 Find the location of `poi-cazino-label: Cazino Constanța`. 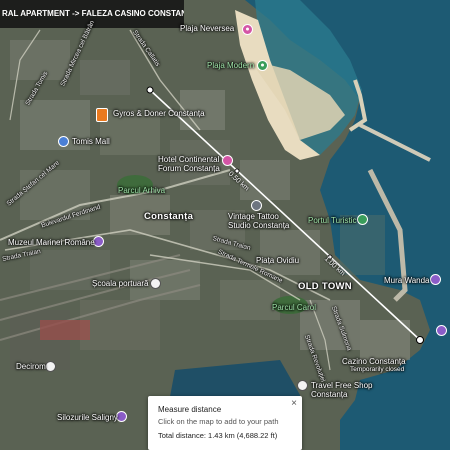

poi-cazino-label: Cazino Constanța is located at coordinates (374, 361).